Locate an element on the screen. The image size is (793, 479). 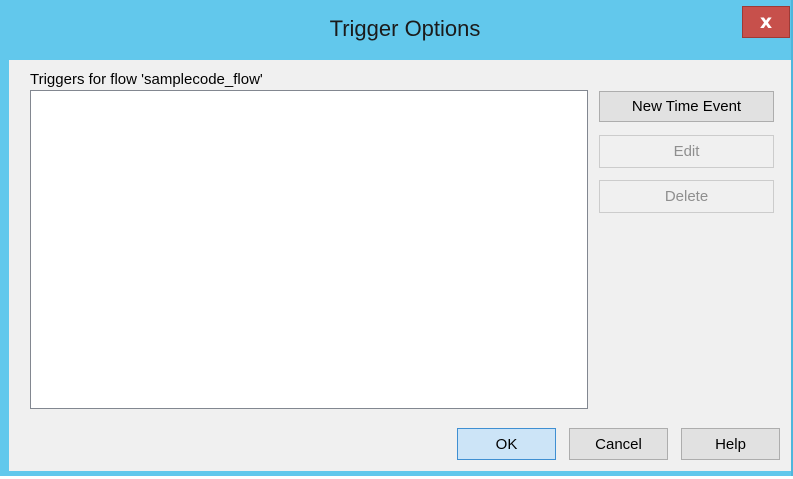
window-title: Trigger Options is located at coordinates (405, 28).